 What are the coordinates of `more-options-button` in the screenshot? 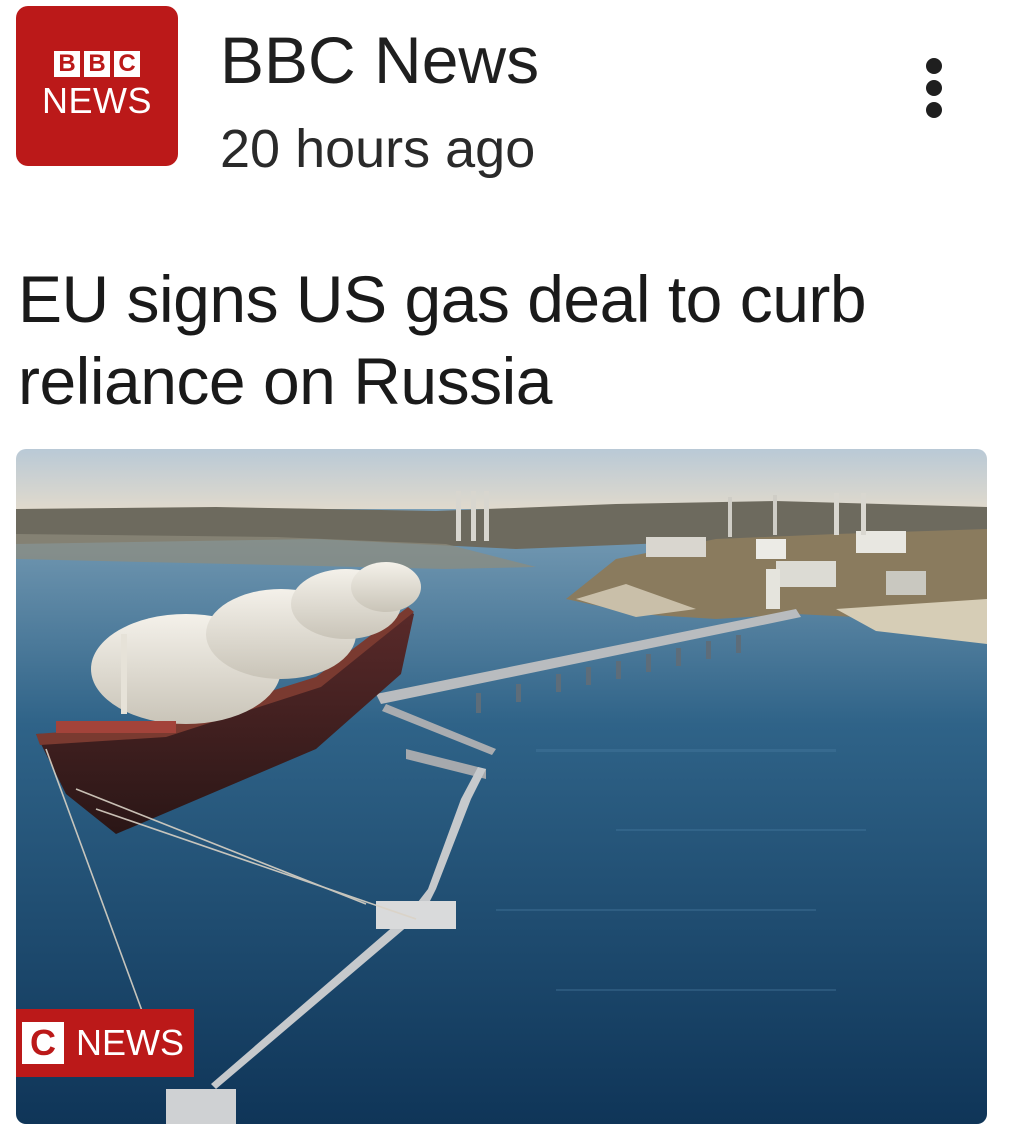 It's located at (934, 88).